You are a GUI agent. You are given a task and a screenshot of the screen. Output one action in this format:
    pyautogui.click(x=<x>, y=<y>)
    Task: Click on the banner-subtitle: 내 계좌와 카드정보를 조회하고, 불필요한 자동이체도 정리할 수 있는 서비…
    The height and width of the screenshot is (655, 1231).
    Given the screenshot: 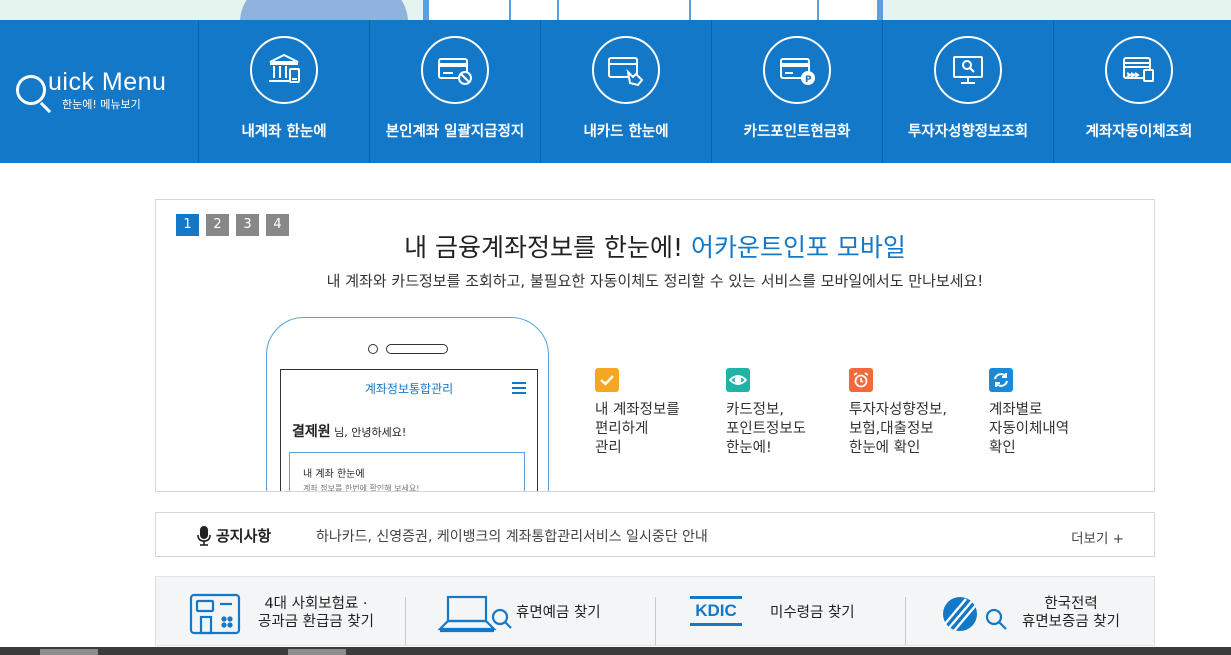 What is the action you would take?
    pyautogui.click(x=655, y=281)
    